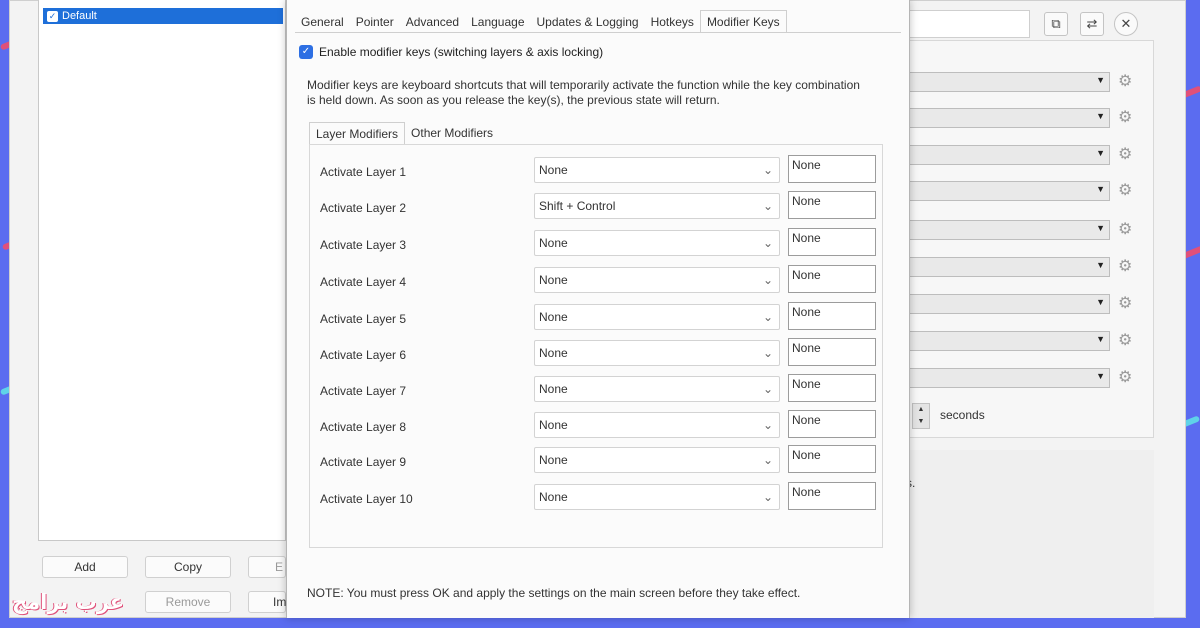  Describe the element at coordinates (79, 16) in the screenshot. I see `profile-item-label: Default` at that location.